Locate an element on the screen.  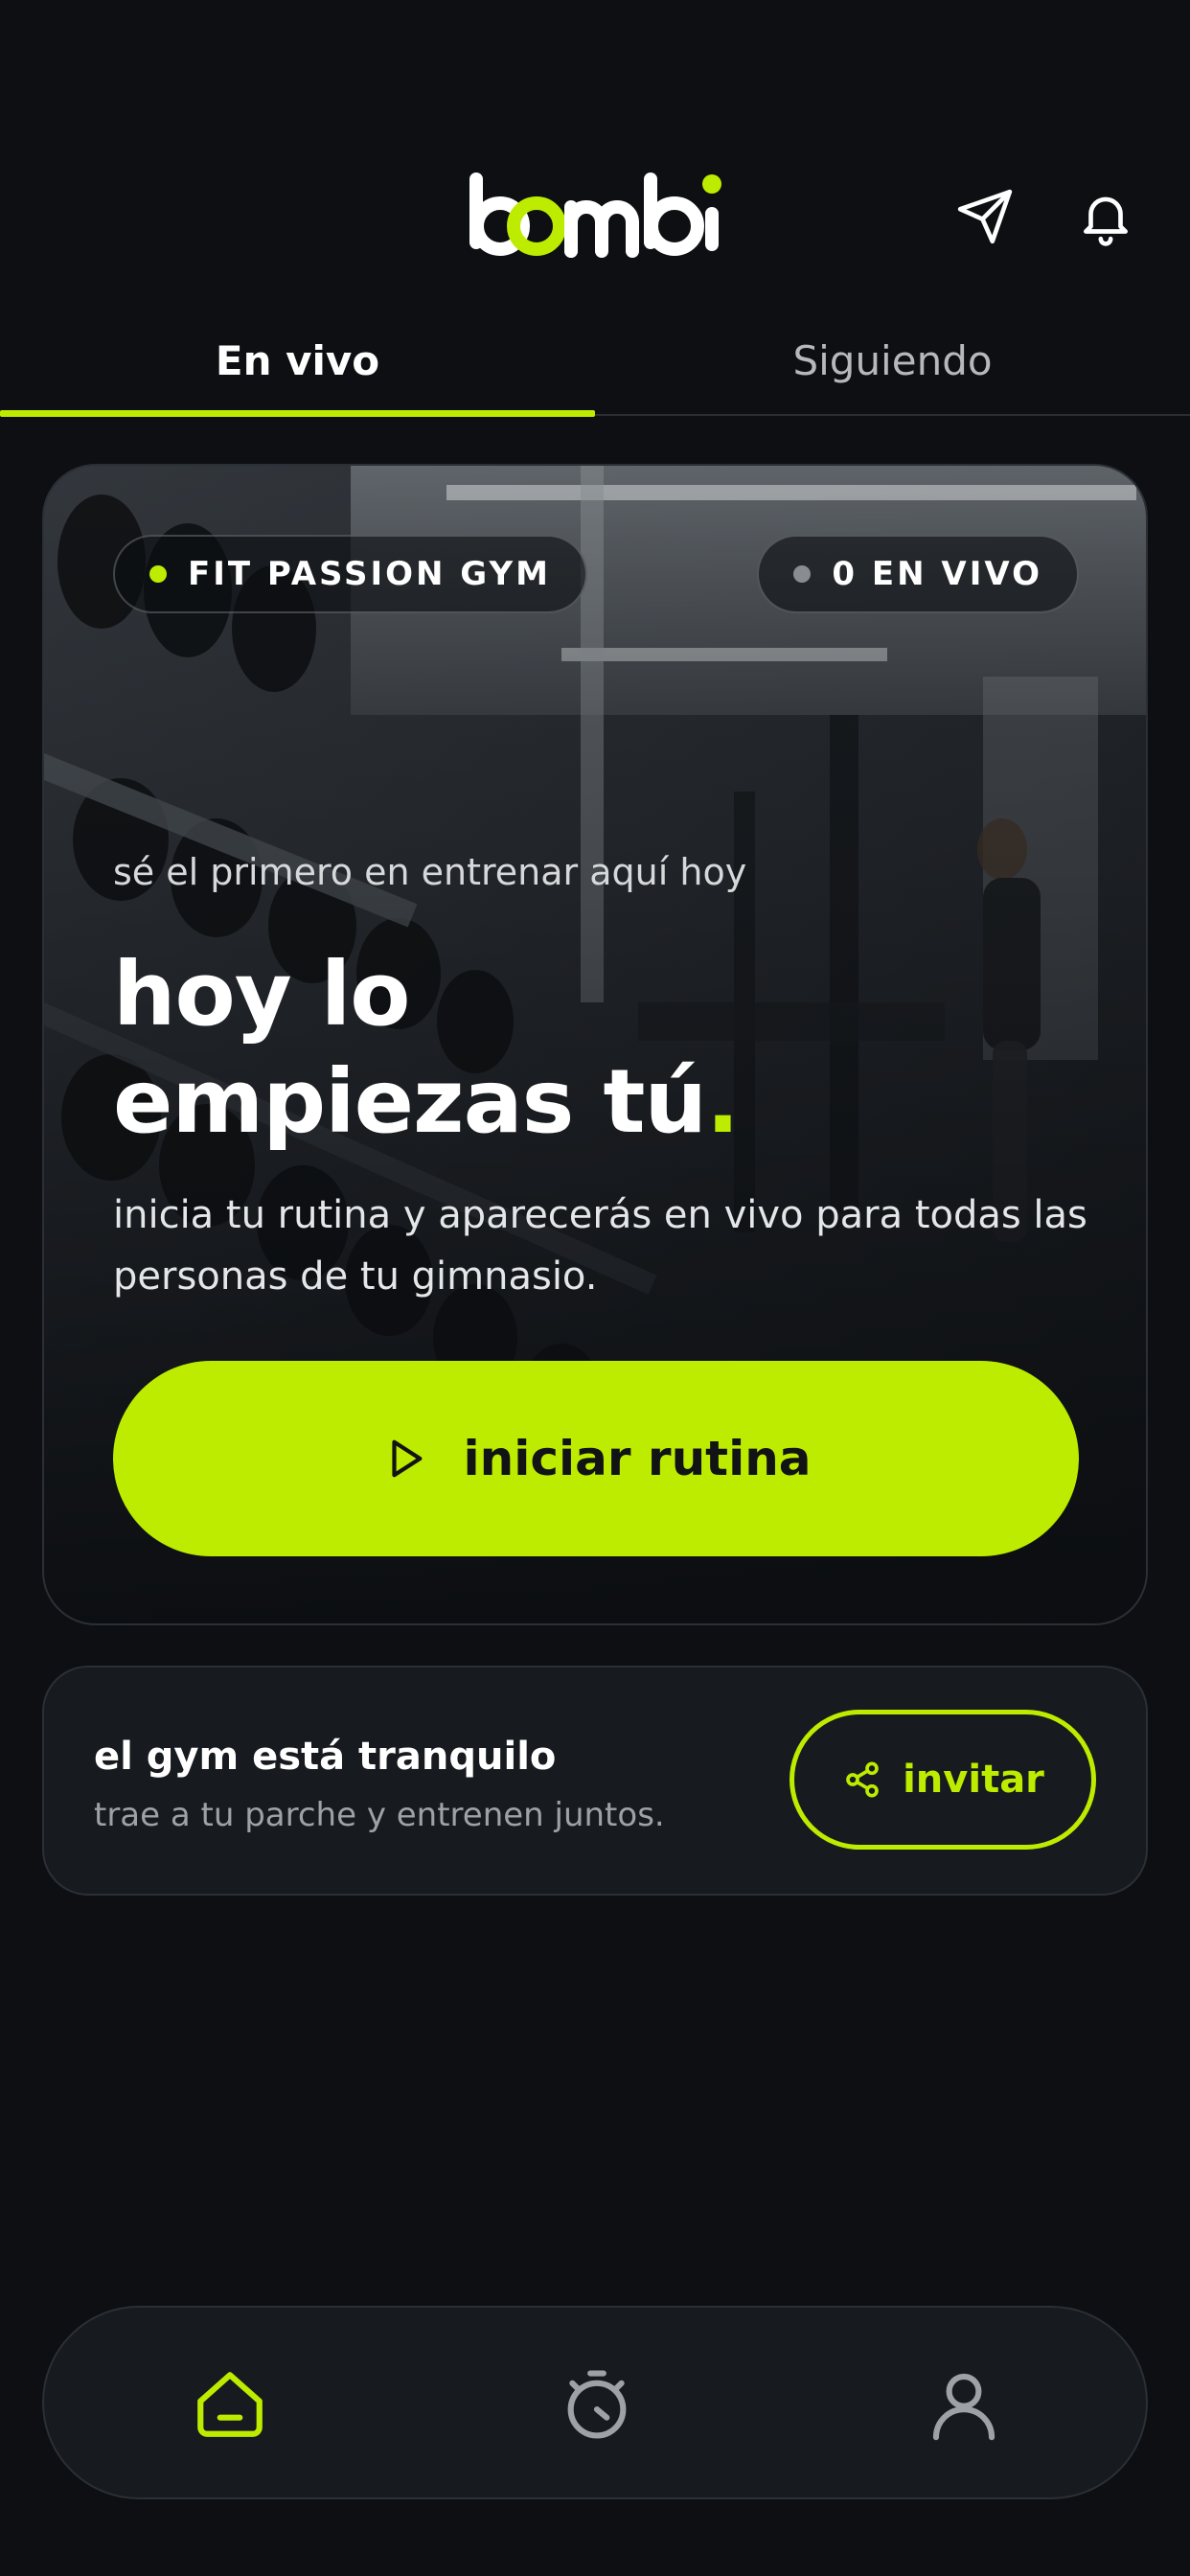
invite-label: invitar is located at coordinates (974, 1780).